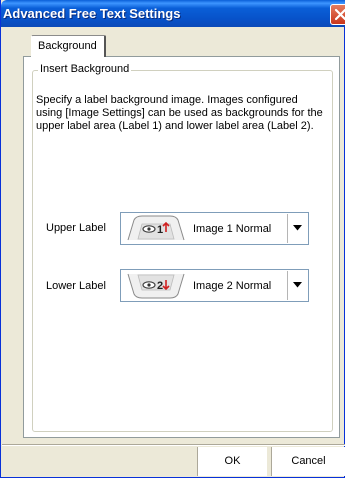  I want to click on ok-button-label: OK, so click(232, 461).